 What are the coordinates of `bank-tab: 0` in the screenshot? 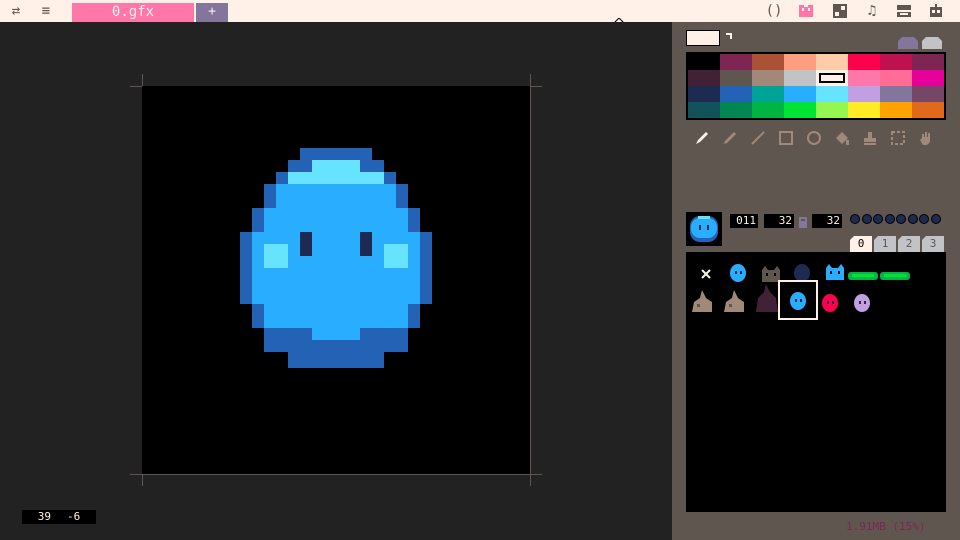 It's located at (861, 244).